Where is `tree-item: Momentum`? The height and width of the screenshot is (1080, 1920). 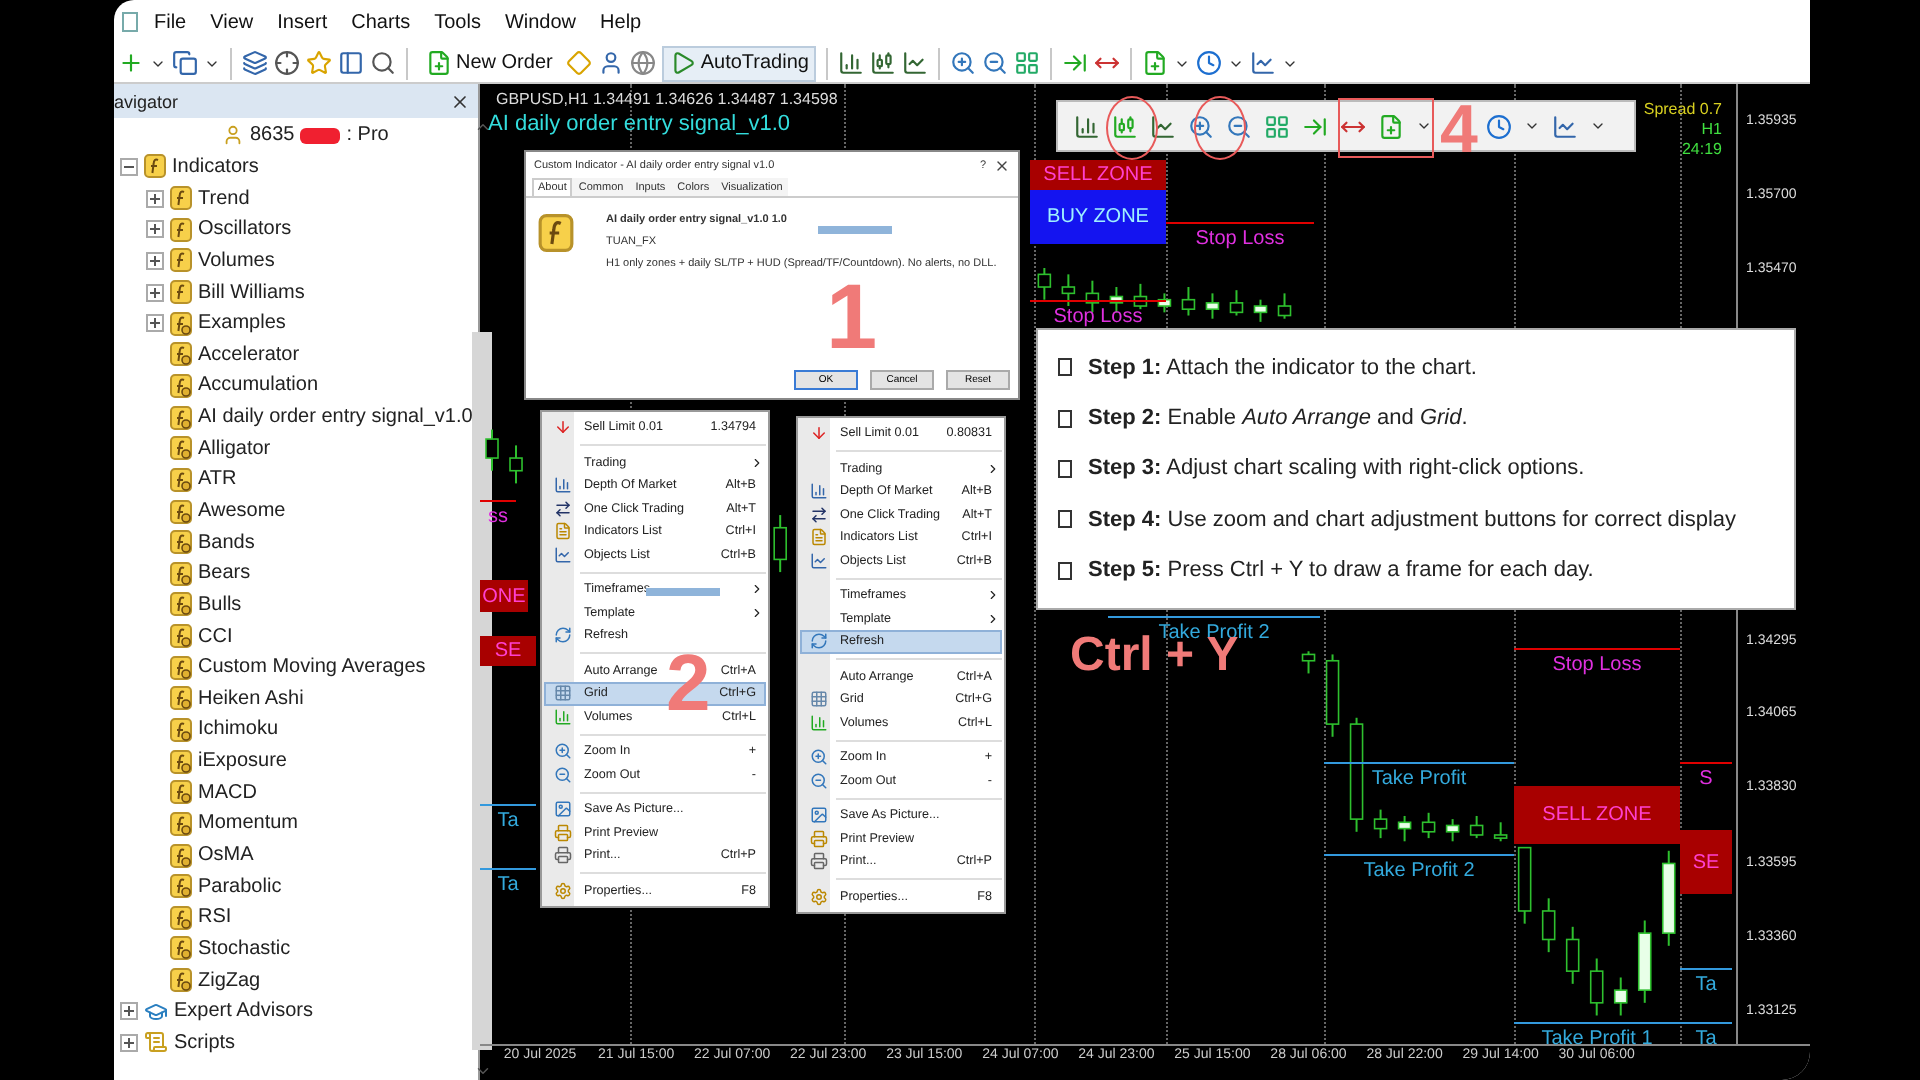 tree-item: Momentum is located at coordinates (248, 823).